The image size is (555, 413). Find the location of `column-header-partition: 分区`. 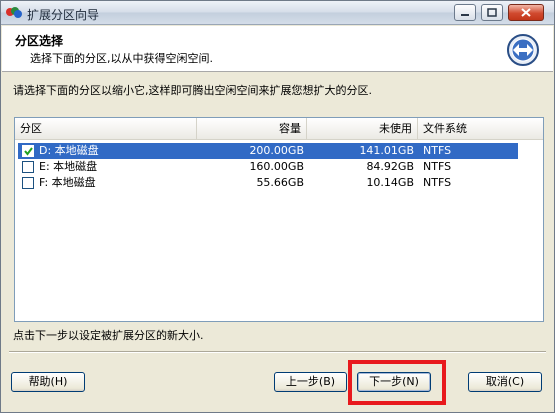

column-header-partition: 分区 is located at coordinates (106, 129).